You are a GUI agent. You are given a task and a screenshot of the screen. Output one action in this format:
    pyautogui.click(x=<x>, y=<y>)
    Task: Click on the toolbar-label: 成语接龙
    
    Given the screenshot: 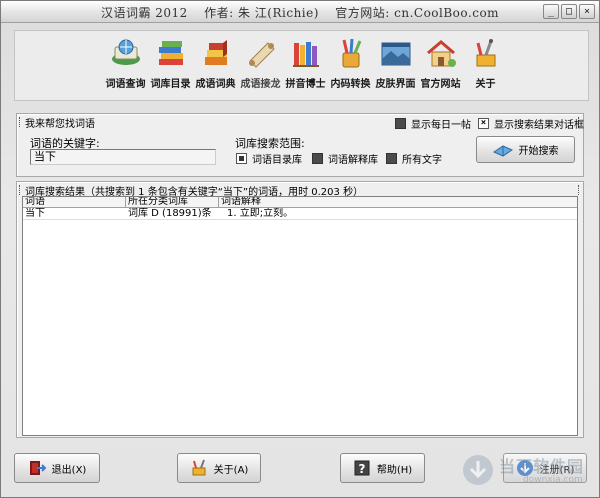 What is the action you would take?
    pyautogui.click(x=260, y=84)
    